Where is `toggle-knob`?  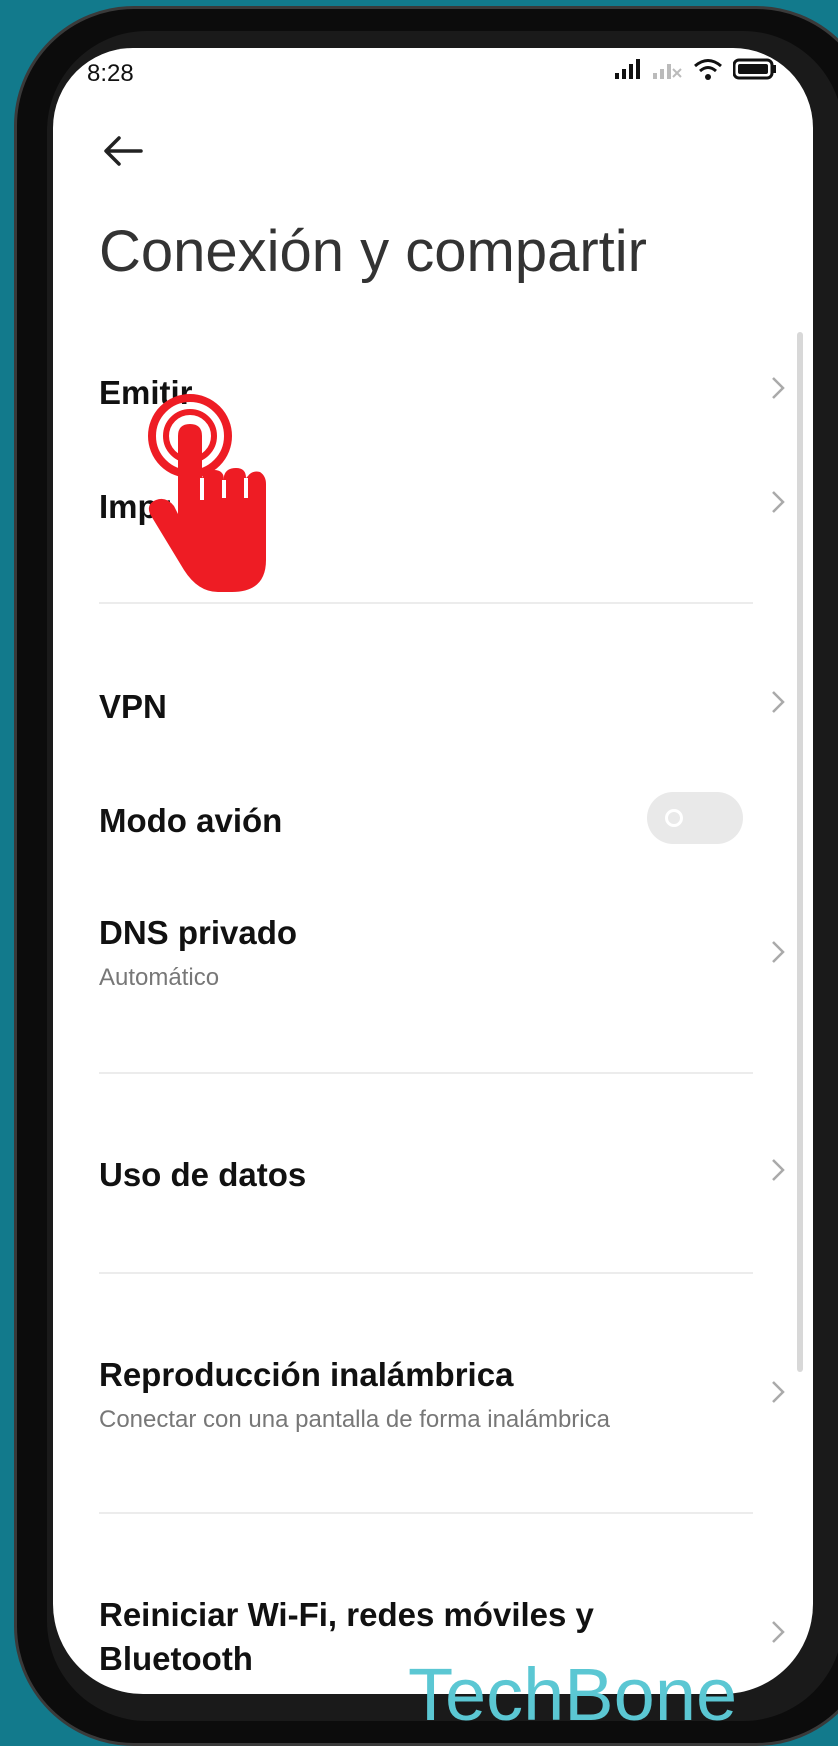
toggle-knob is located at coordinates (674, 818).